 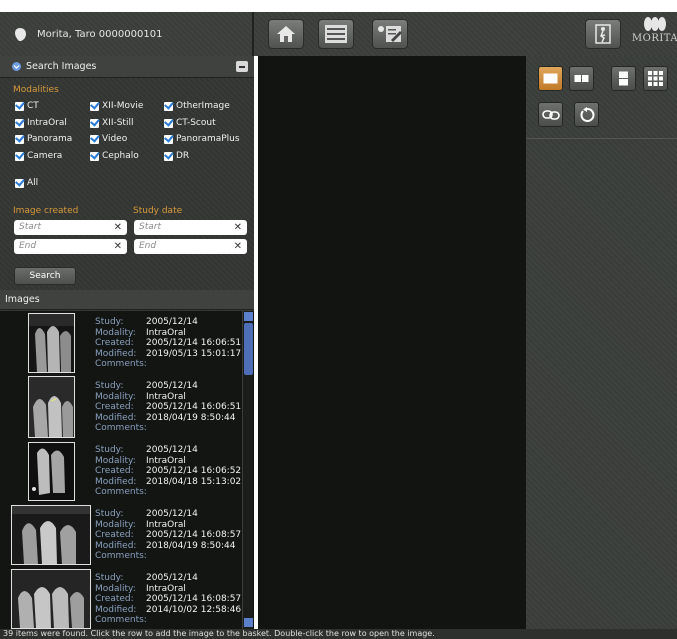 What do you see at coordinates (190, 246) in the screenshot?
I see `study-date-end-field: End ✕` at bounding box center [190, 246].